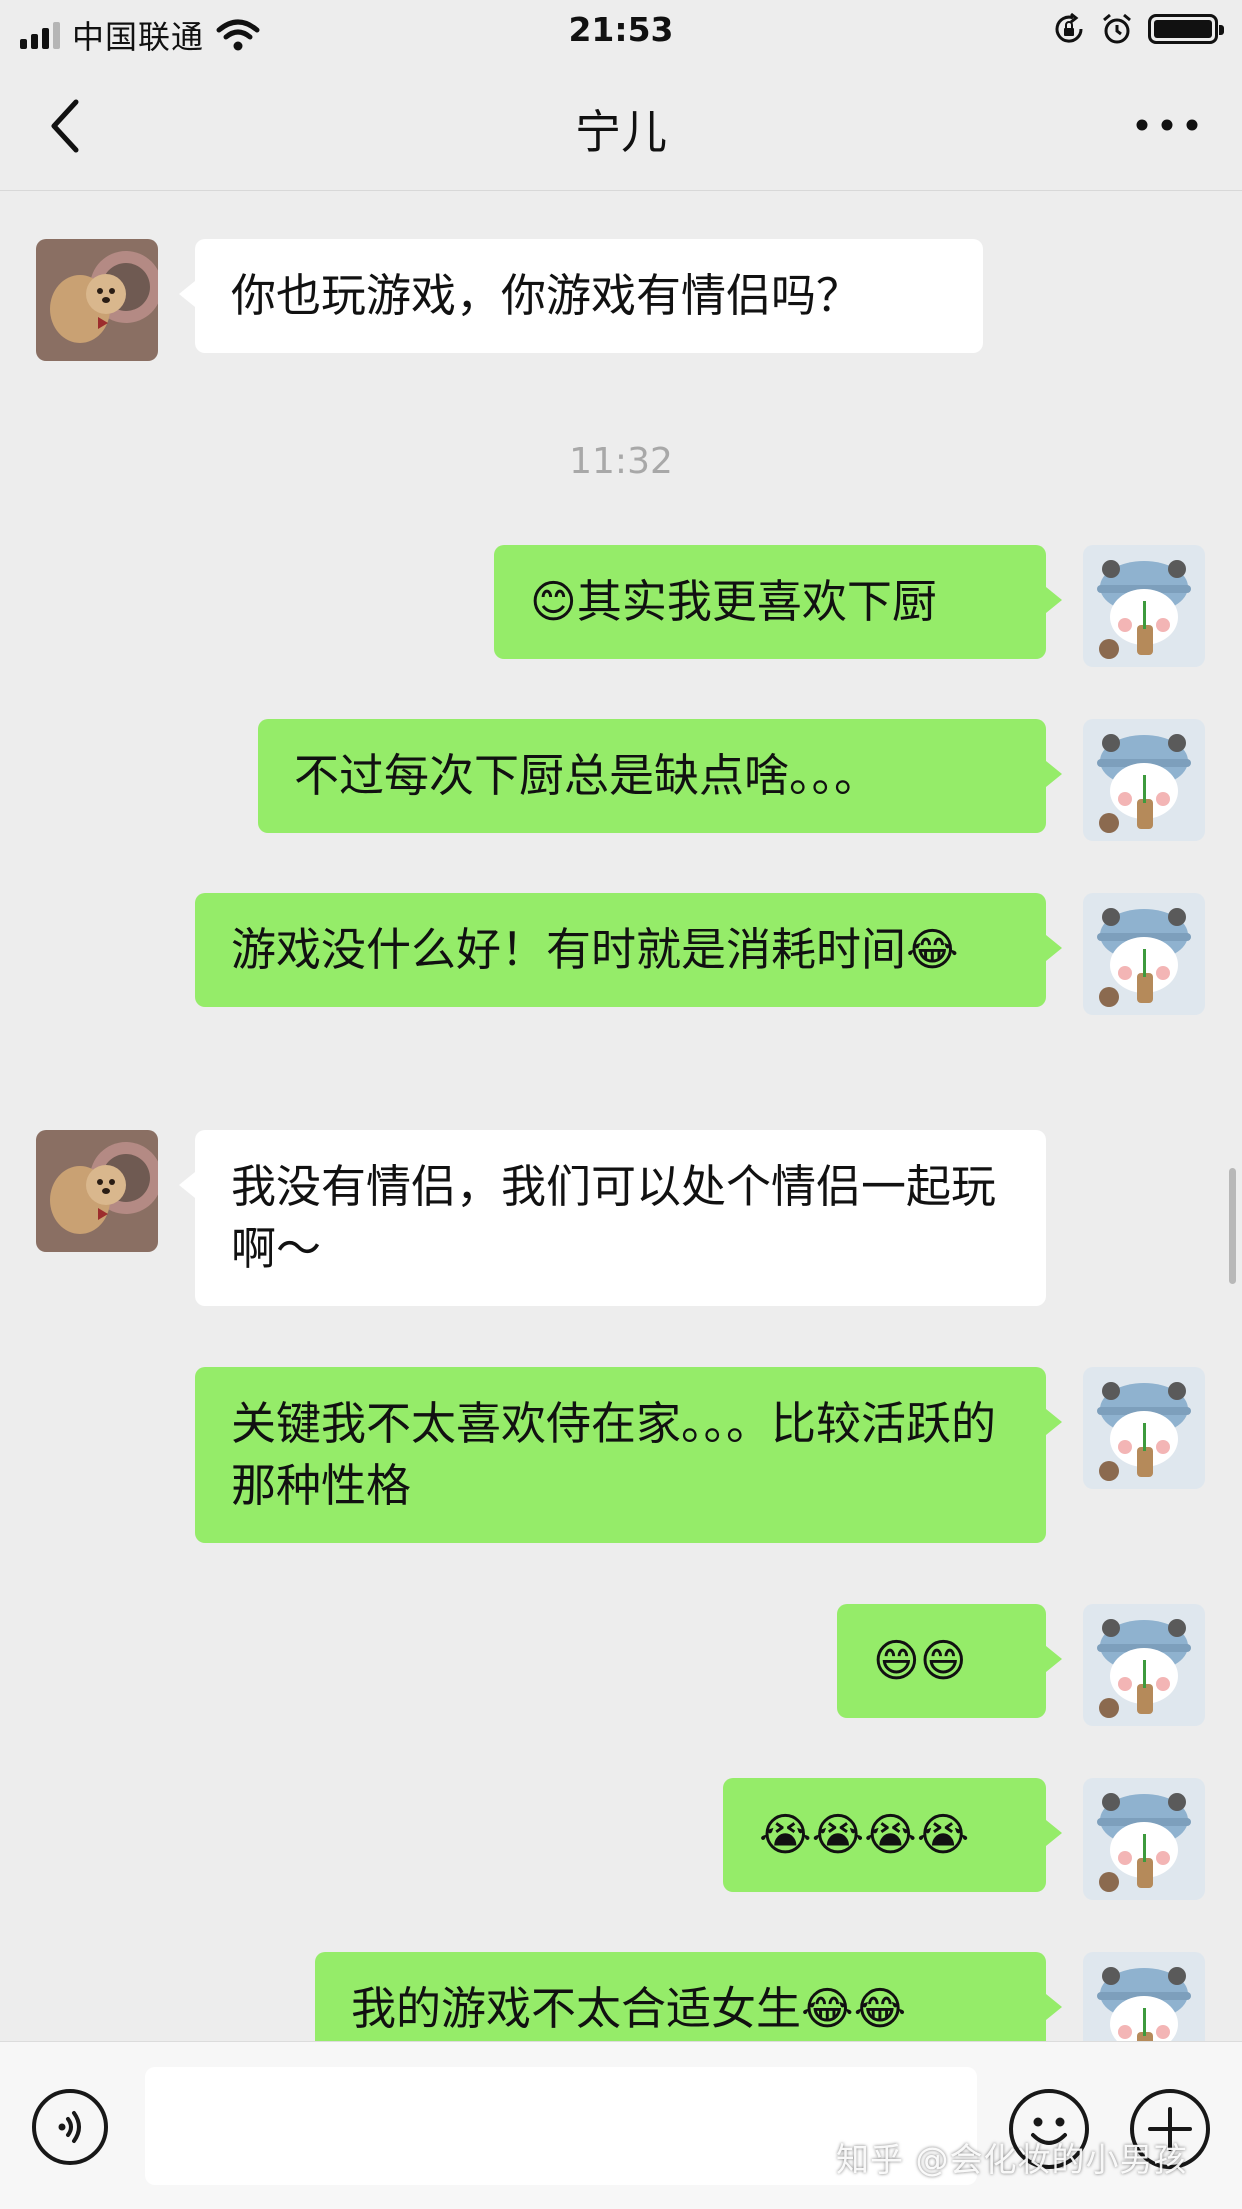 The height and width of the screenshot is (2209, 1242). What do you see at coordinates (621, 31) in the screenshot?
I see `status-bar: 中国联通 21:53` at bounding box center [621, 31].